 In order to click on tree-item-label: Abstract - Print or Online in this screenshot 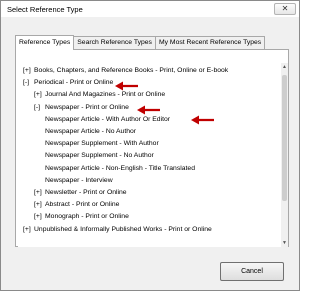, I will do `click(82, 205)`.